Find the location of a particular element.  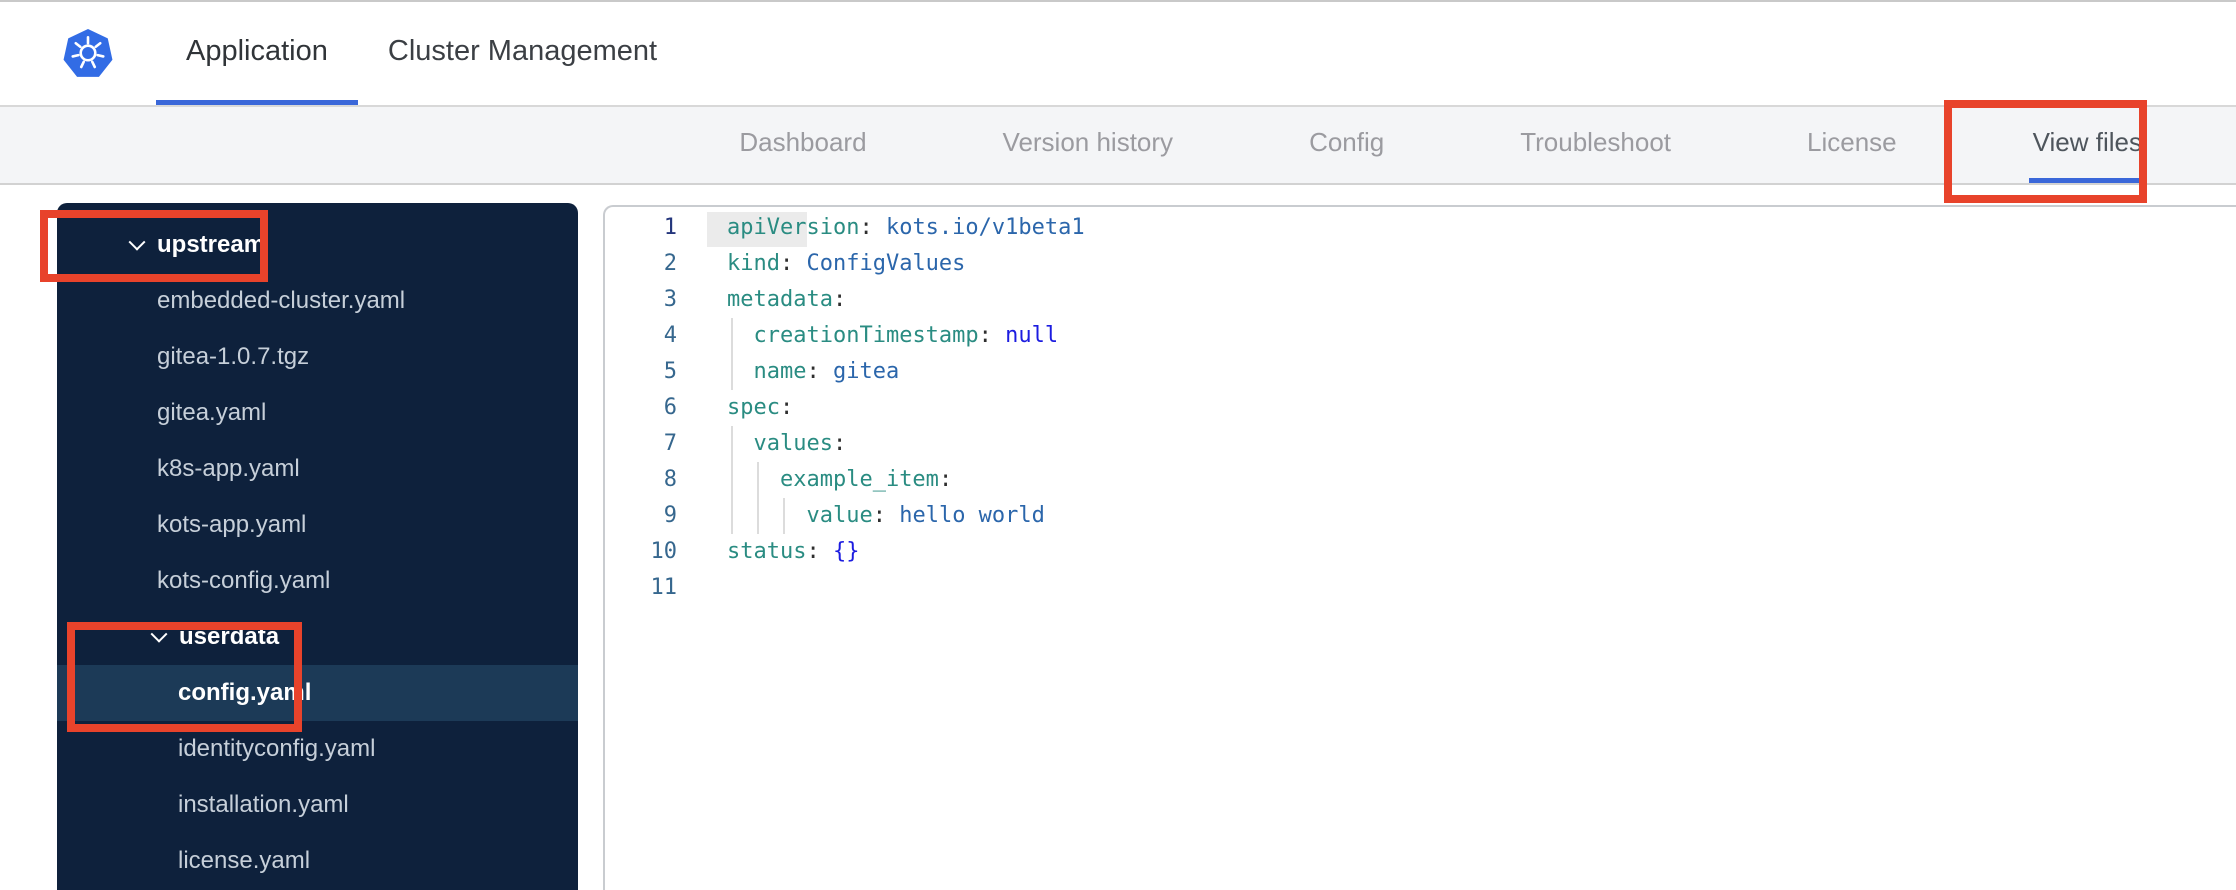

tab-view-files: View files is located at coordinates (2087, 145).